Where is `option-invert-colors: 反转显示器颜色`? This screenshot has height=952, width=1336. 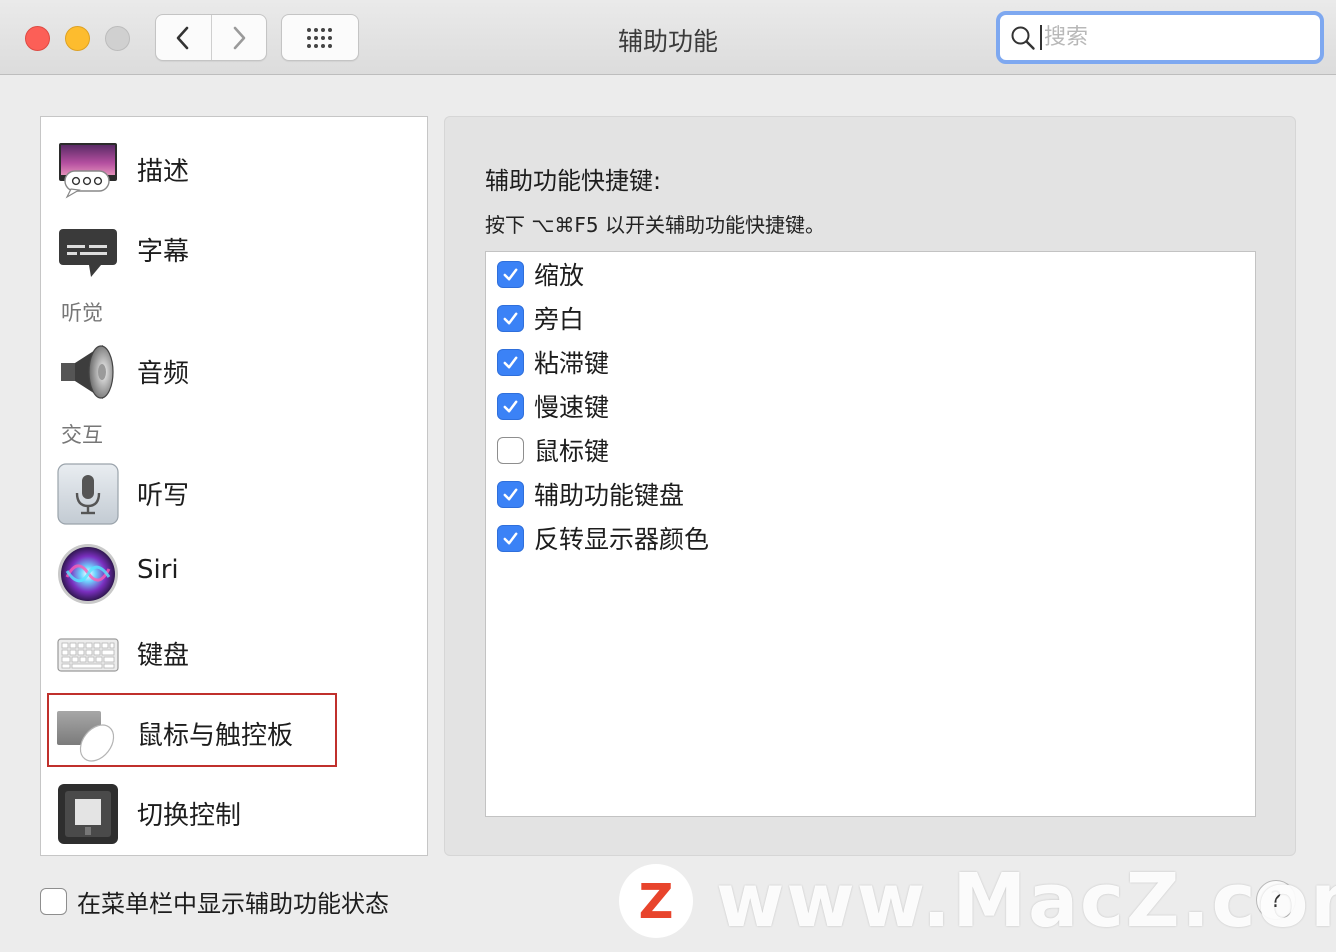
option-invert-colors: 反转显示器颜色 is located at coordinates (603, 538).